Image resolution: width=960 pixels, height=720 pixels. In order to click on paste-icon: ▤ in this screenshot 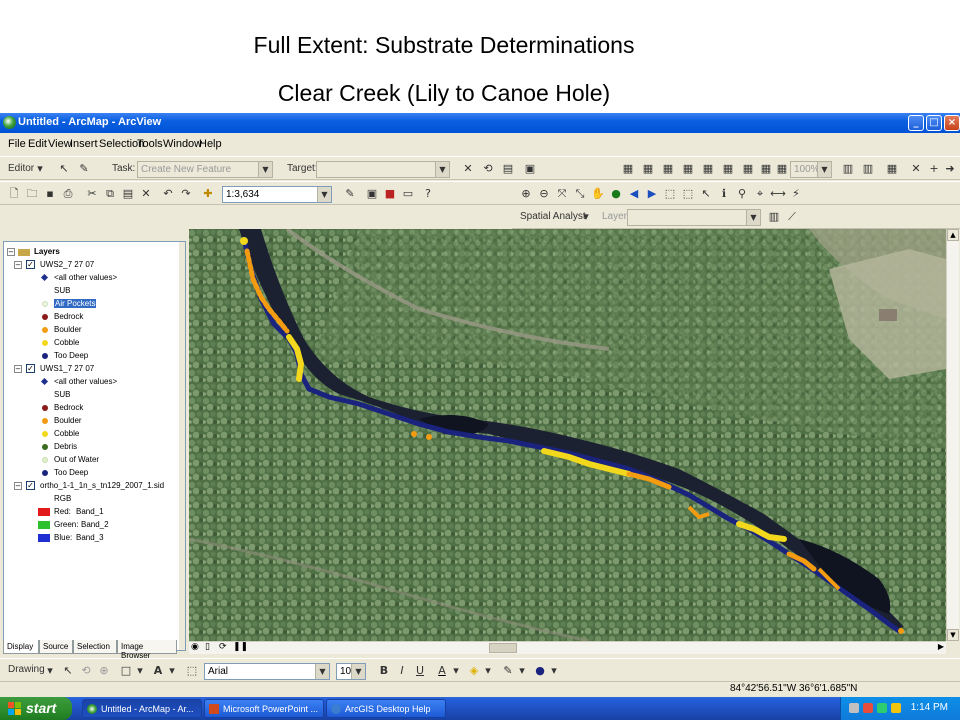, I will do `click(128, 194)`.